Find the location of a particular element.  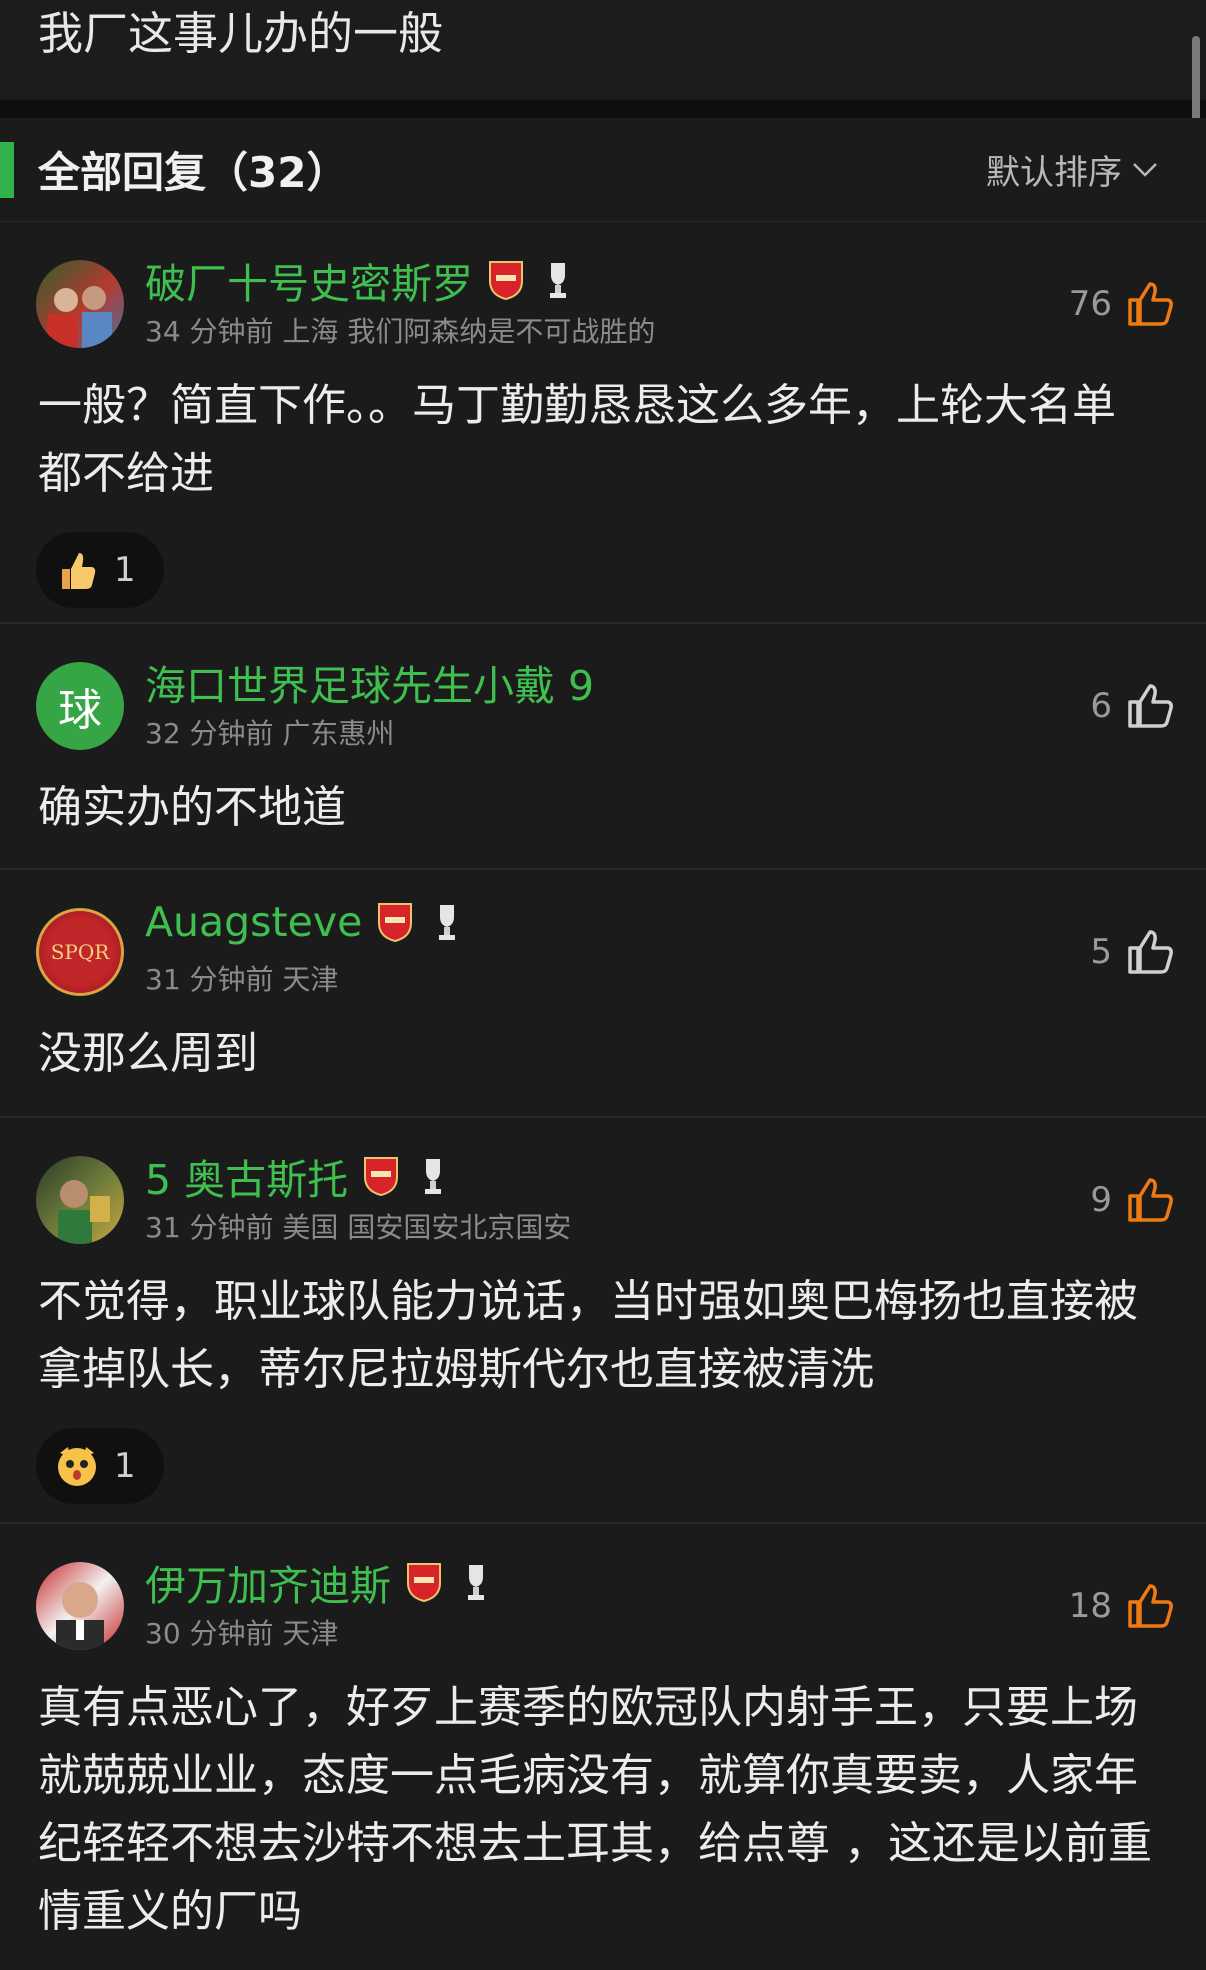

like-button: 76 is located at coordinates (1121, 304).